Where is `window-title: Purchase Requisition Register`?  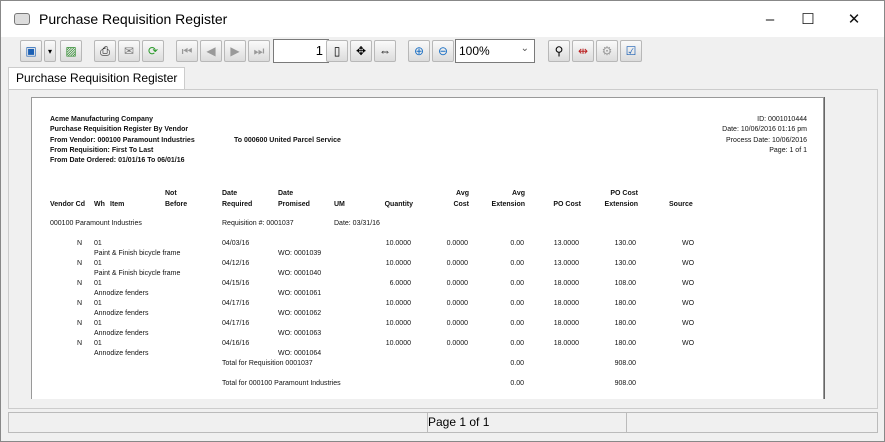 window-title: Purchase Requisition Register is located at coordinates (133, 19).